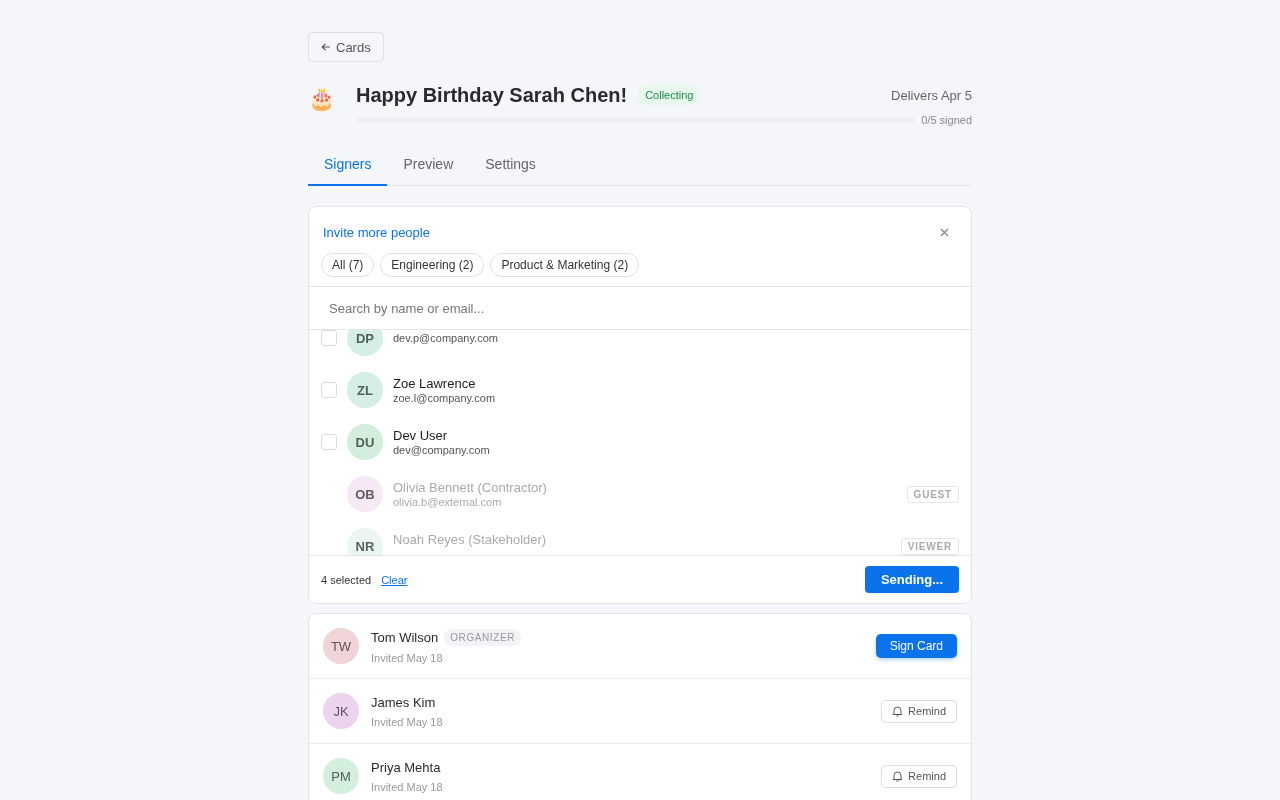  I want to click on person-name: Zoe Lawrence, so click(435, 383).